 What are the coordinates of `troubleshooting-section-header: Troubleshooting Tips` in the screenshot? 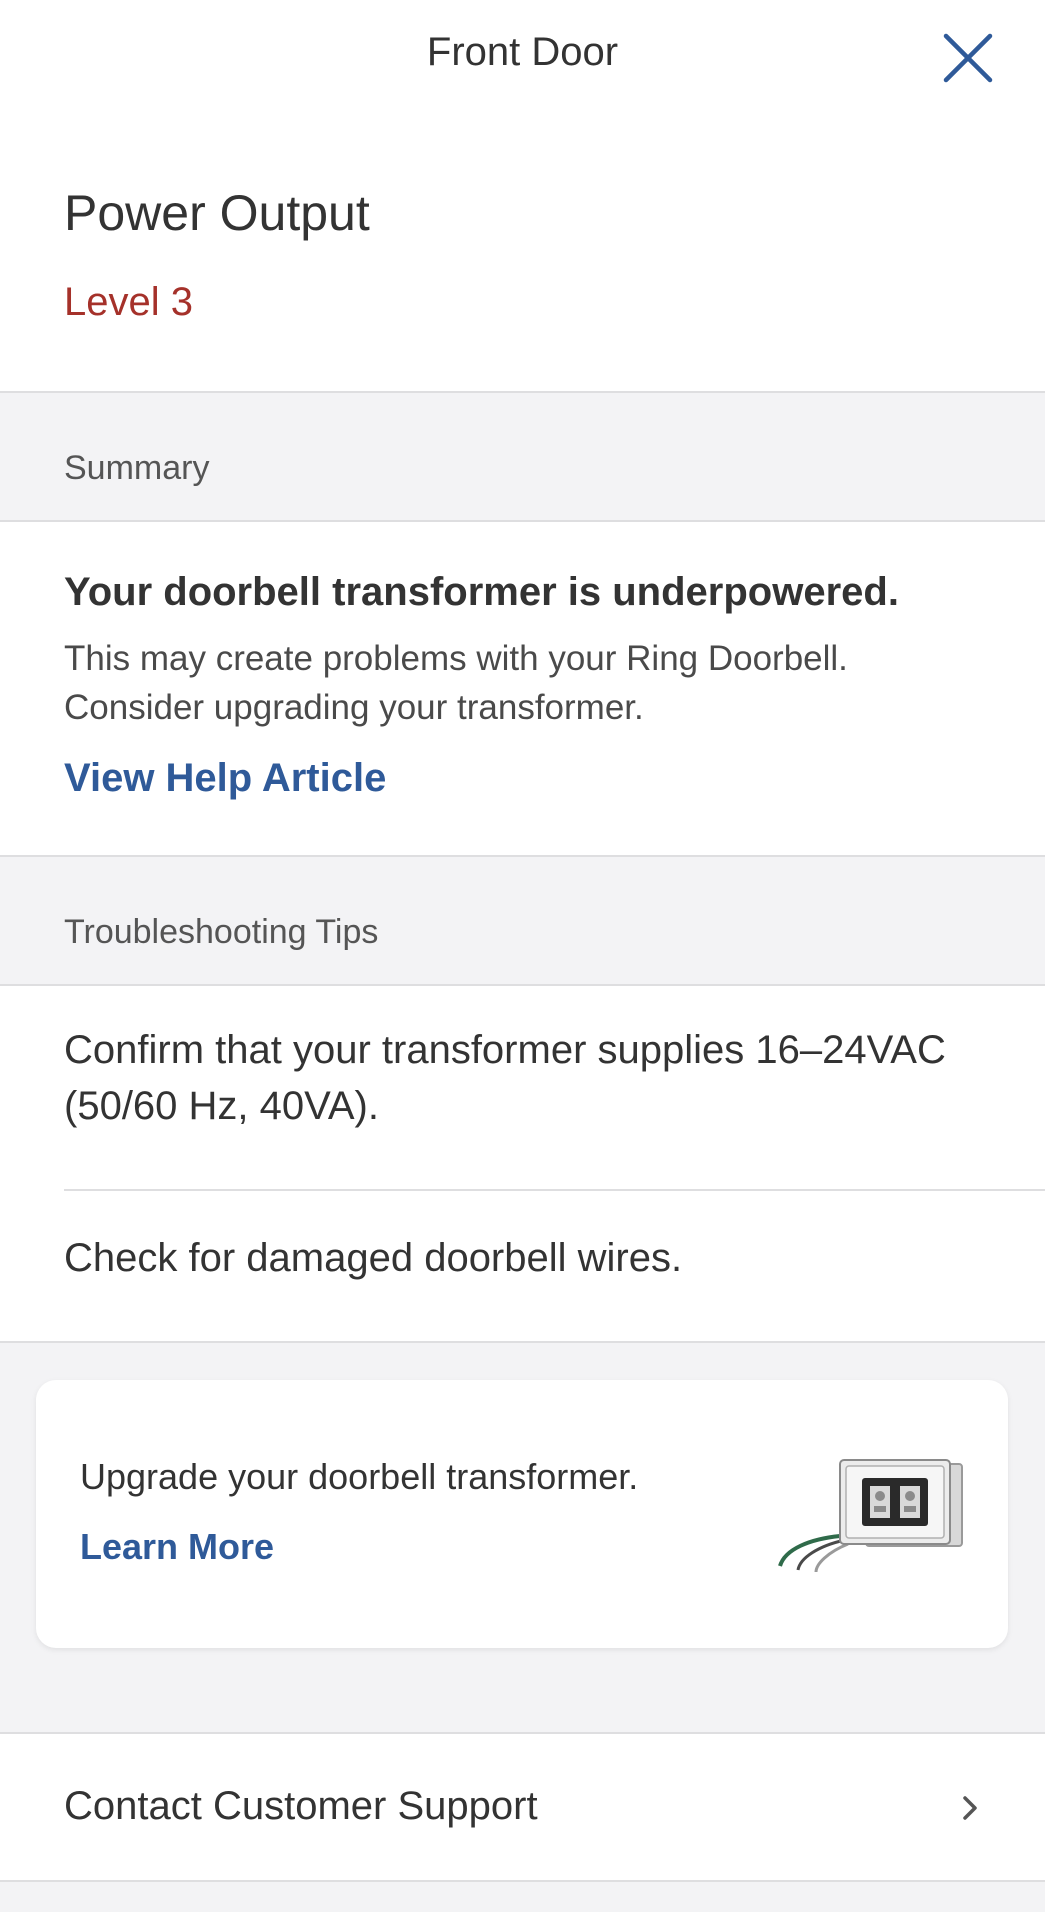 It's located at (522, 921).